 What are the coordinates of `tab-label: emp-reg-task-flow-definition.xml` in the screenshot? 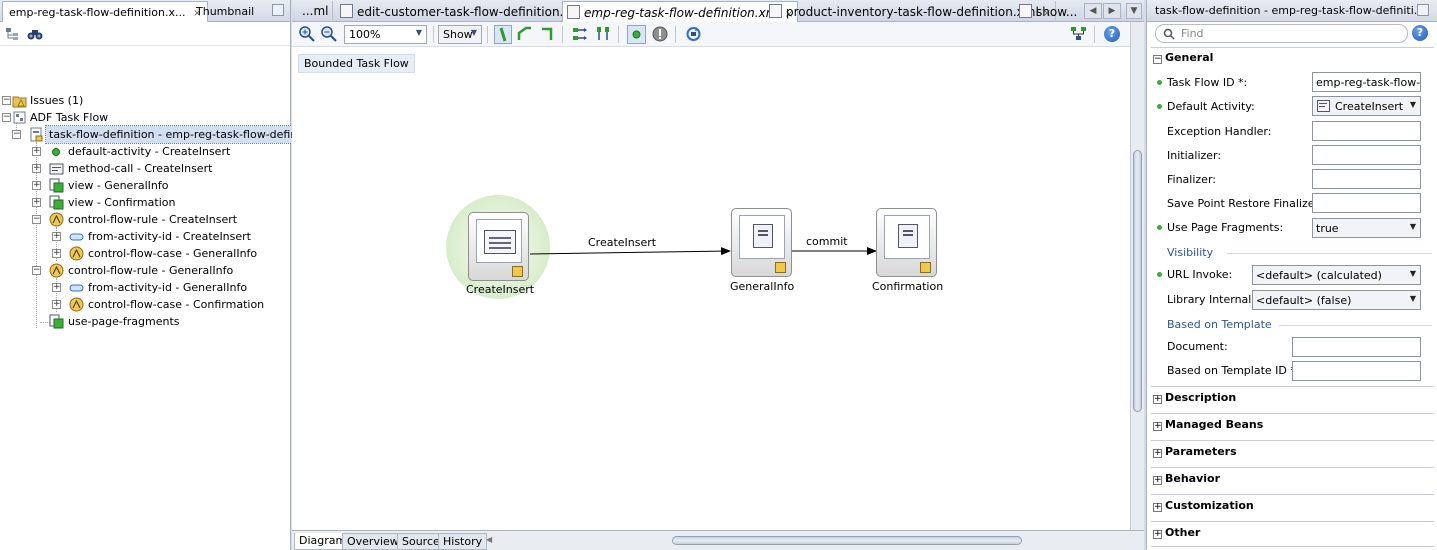 It's located at (682, 13).